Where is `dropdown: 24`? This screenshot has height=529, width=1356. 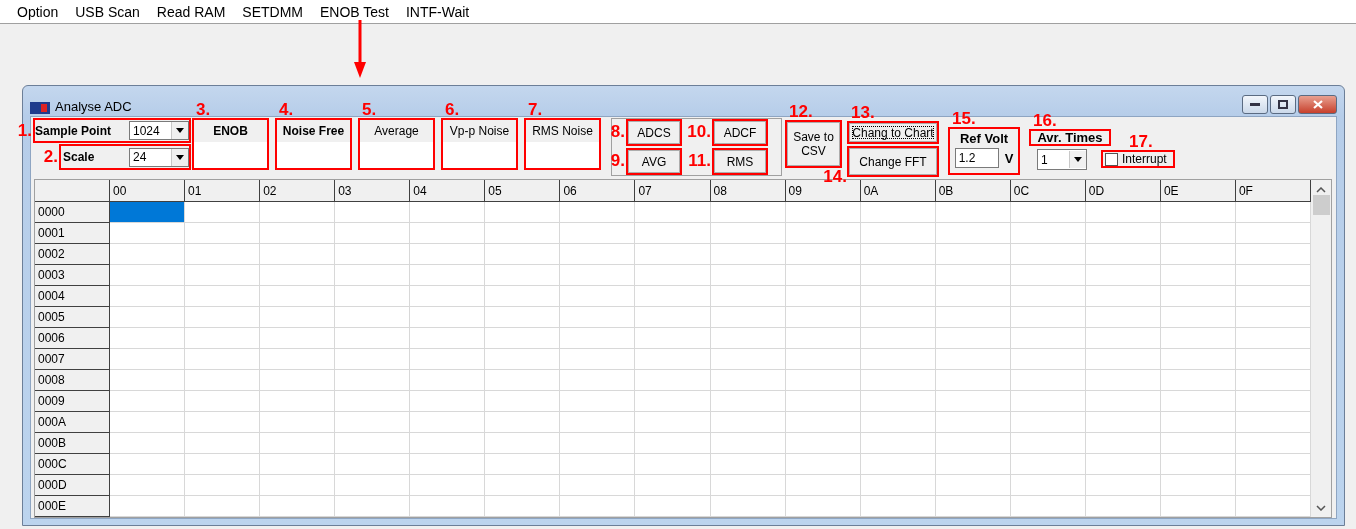
dropdown: 24 is located at coordinates (159, 157).